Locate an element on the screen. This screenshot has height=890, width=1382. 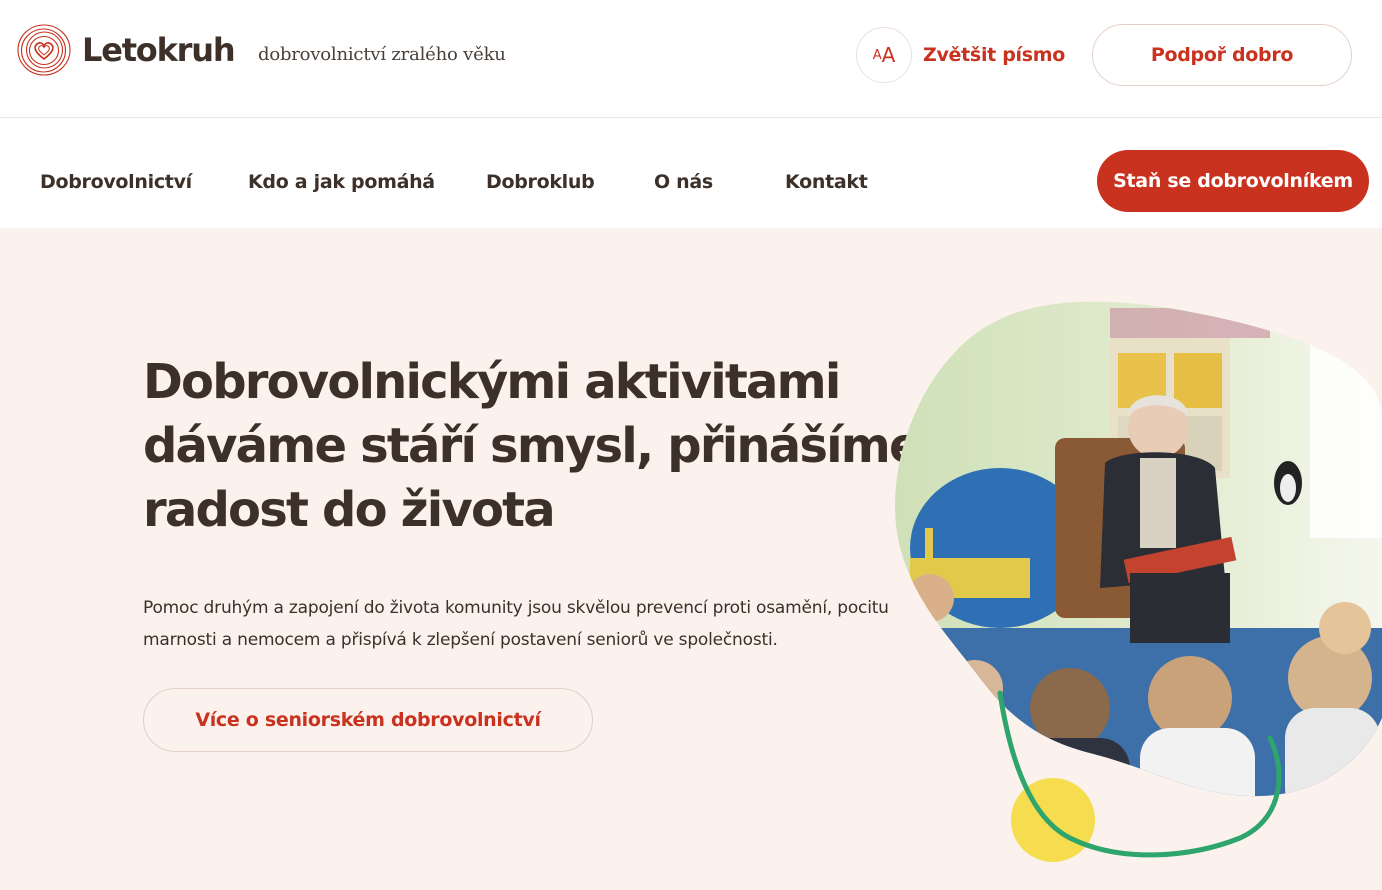
nav-item-kontakt: Kontakt is located at coordinates (826, 182).